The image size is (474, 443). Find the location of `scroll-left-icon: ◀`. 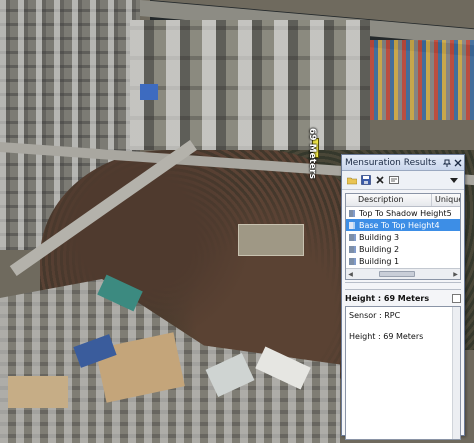

scroll-left-icon: ◀ is located at coordinates (350, 274).